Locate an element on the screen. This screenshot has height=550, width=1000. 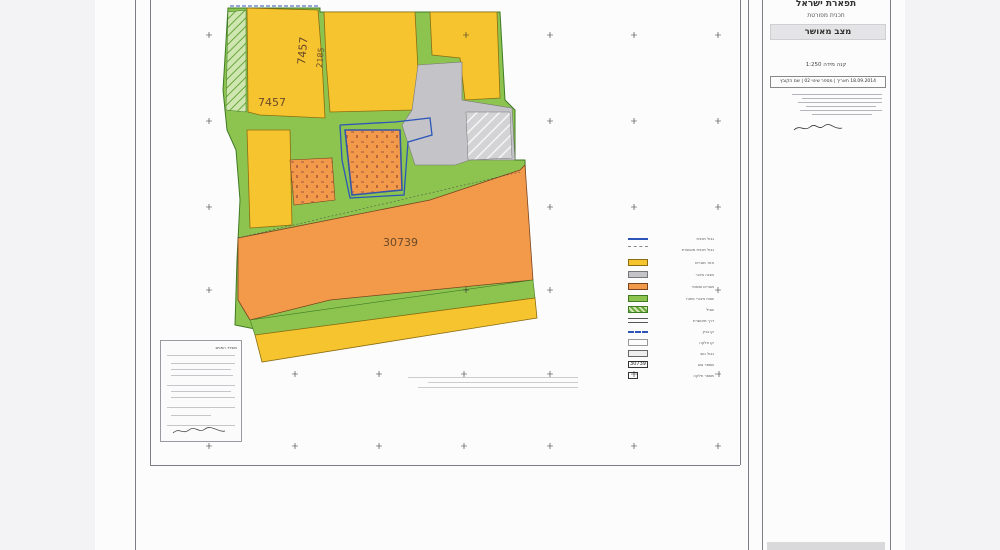
gray-box-icon is located at coordinates (638, 353).